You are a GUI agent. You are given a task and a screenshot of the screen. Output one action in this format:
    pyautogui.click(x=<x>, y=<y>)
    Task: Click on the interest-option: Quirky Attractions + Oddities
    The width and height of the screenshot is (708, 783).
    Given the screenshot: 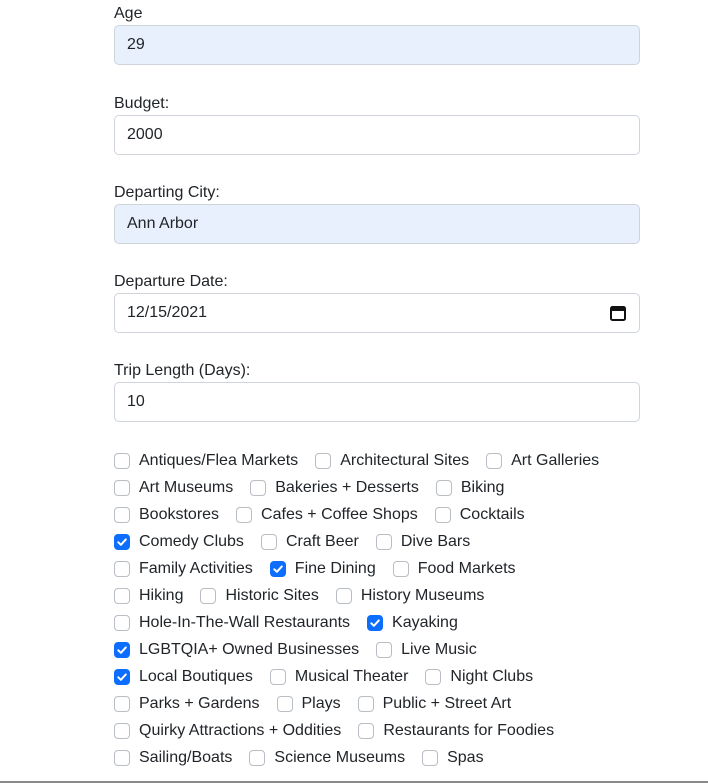 What is the action you would take?
    pyautogui.click(x=227, y=731)
    